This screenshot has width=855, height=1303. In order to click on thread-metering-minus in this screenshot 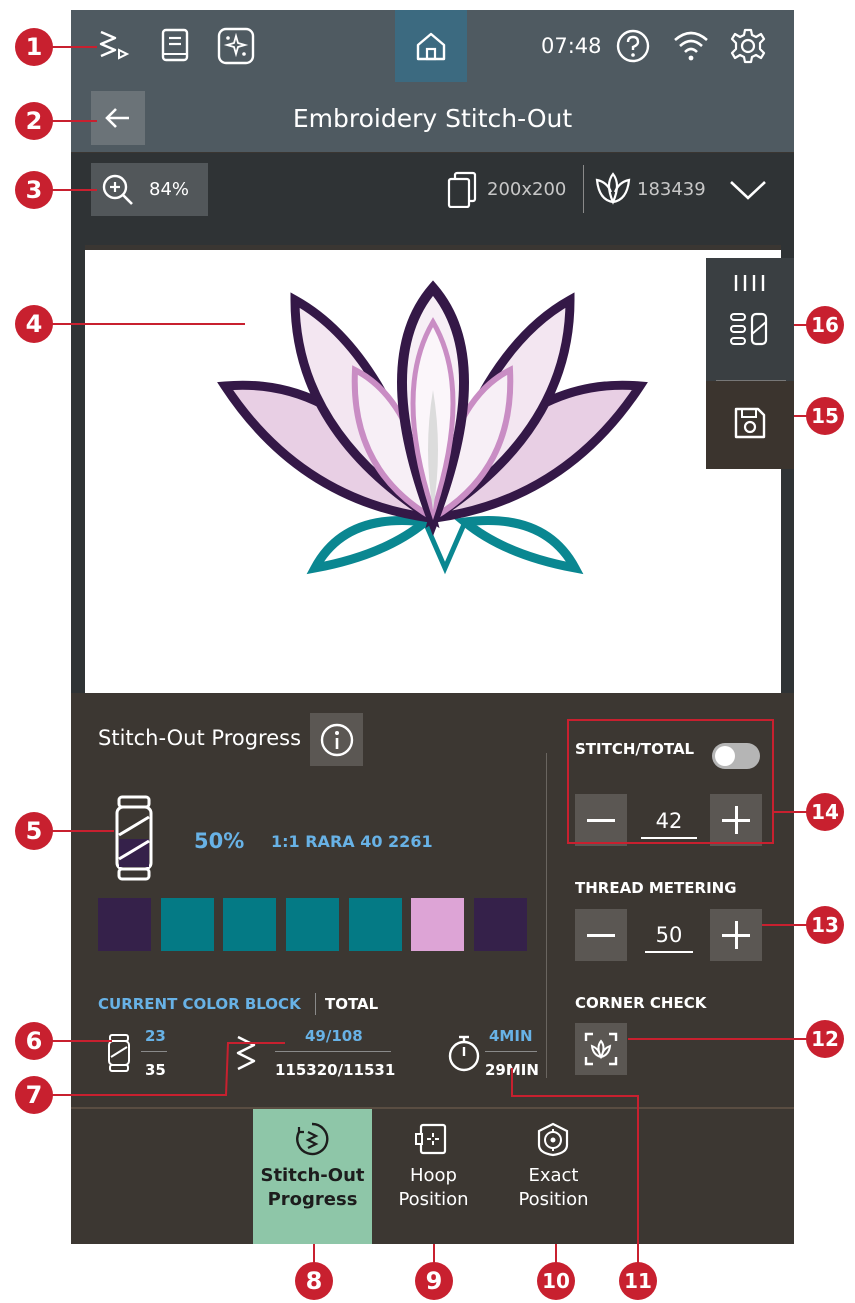, I will do `click(601, 935)`.